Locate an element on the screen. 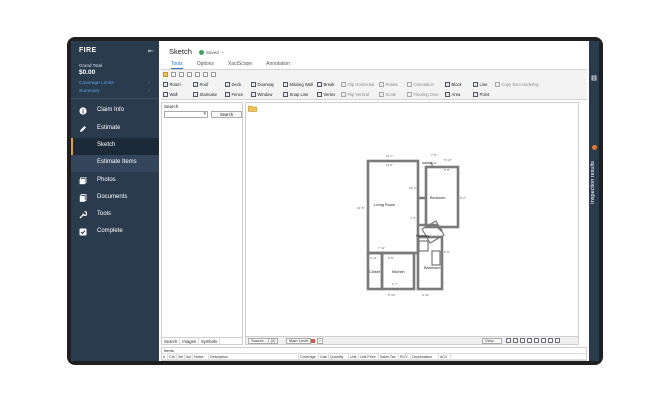 The width and height of the screenshot is (670, 402). doorway-tool-label: Doorway is located at coordinates (266, 84).